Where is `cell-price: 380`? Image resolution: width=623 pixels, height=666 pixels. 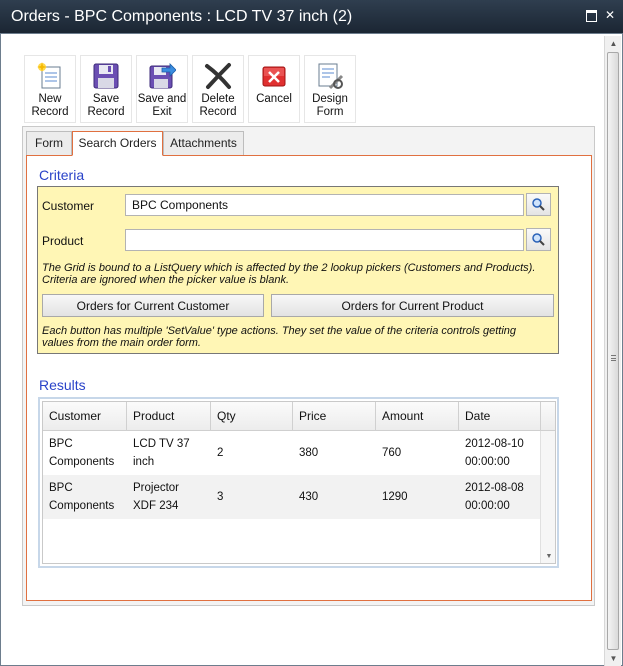 cell-price: 380 is located at coordinates (309, 453).